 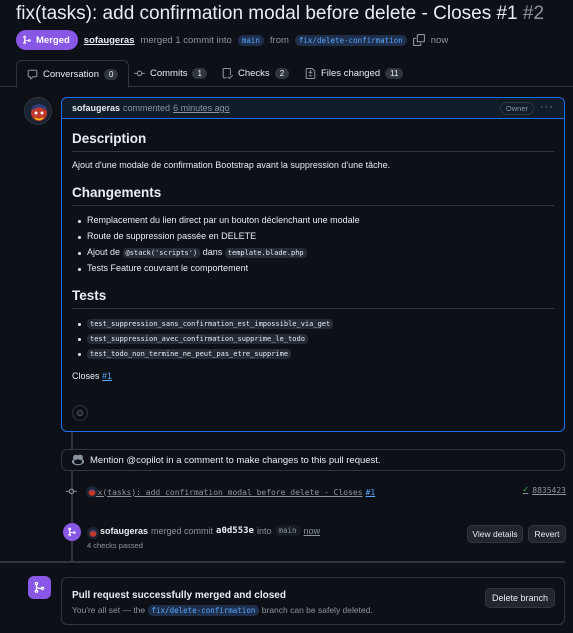 What do you see at coordinates (168, 268) in the screenshot?
I see `list-item-text: Tests Feature couvrant le comportement` at bounding box center [168, 268].